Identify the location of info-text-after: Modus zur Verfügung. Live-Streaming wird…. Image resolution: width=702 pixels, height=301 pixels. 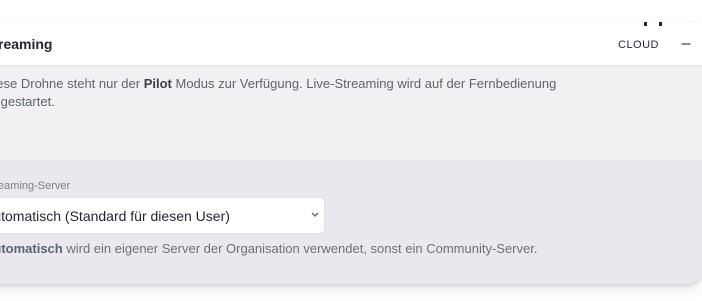
(364, 83).